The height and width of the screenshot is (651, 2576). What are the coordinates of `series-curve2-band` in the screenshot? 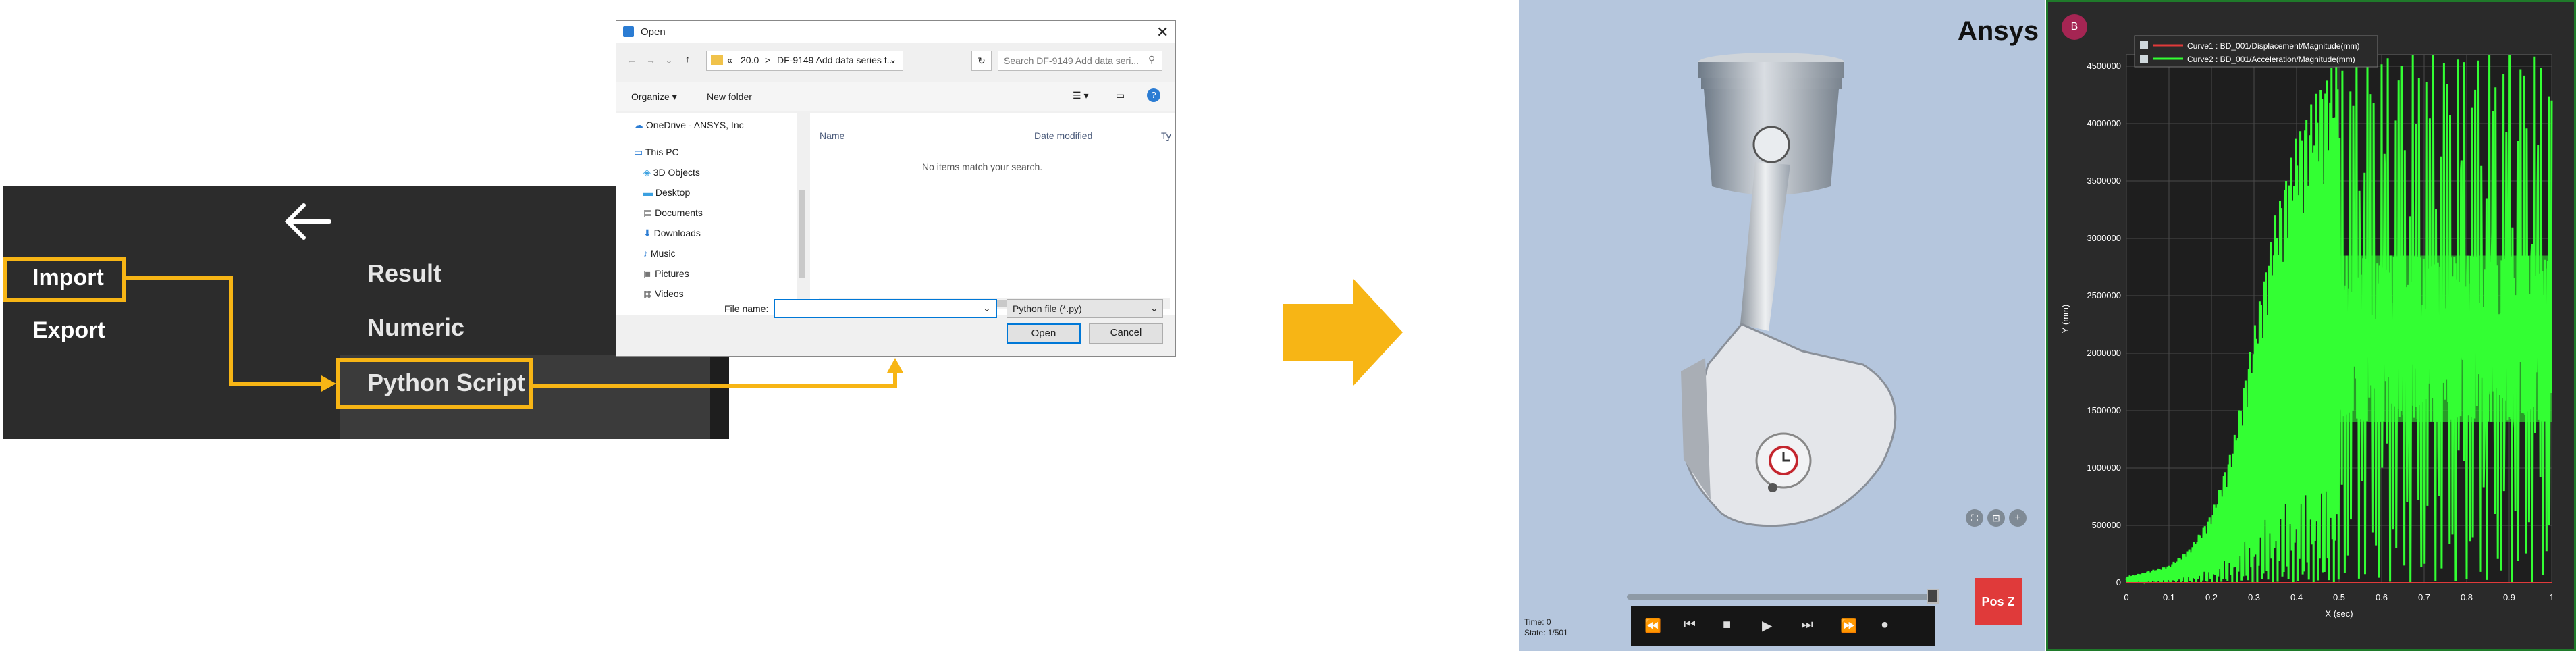 It's located at (2445, 338).